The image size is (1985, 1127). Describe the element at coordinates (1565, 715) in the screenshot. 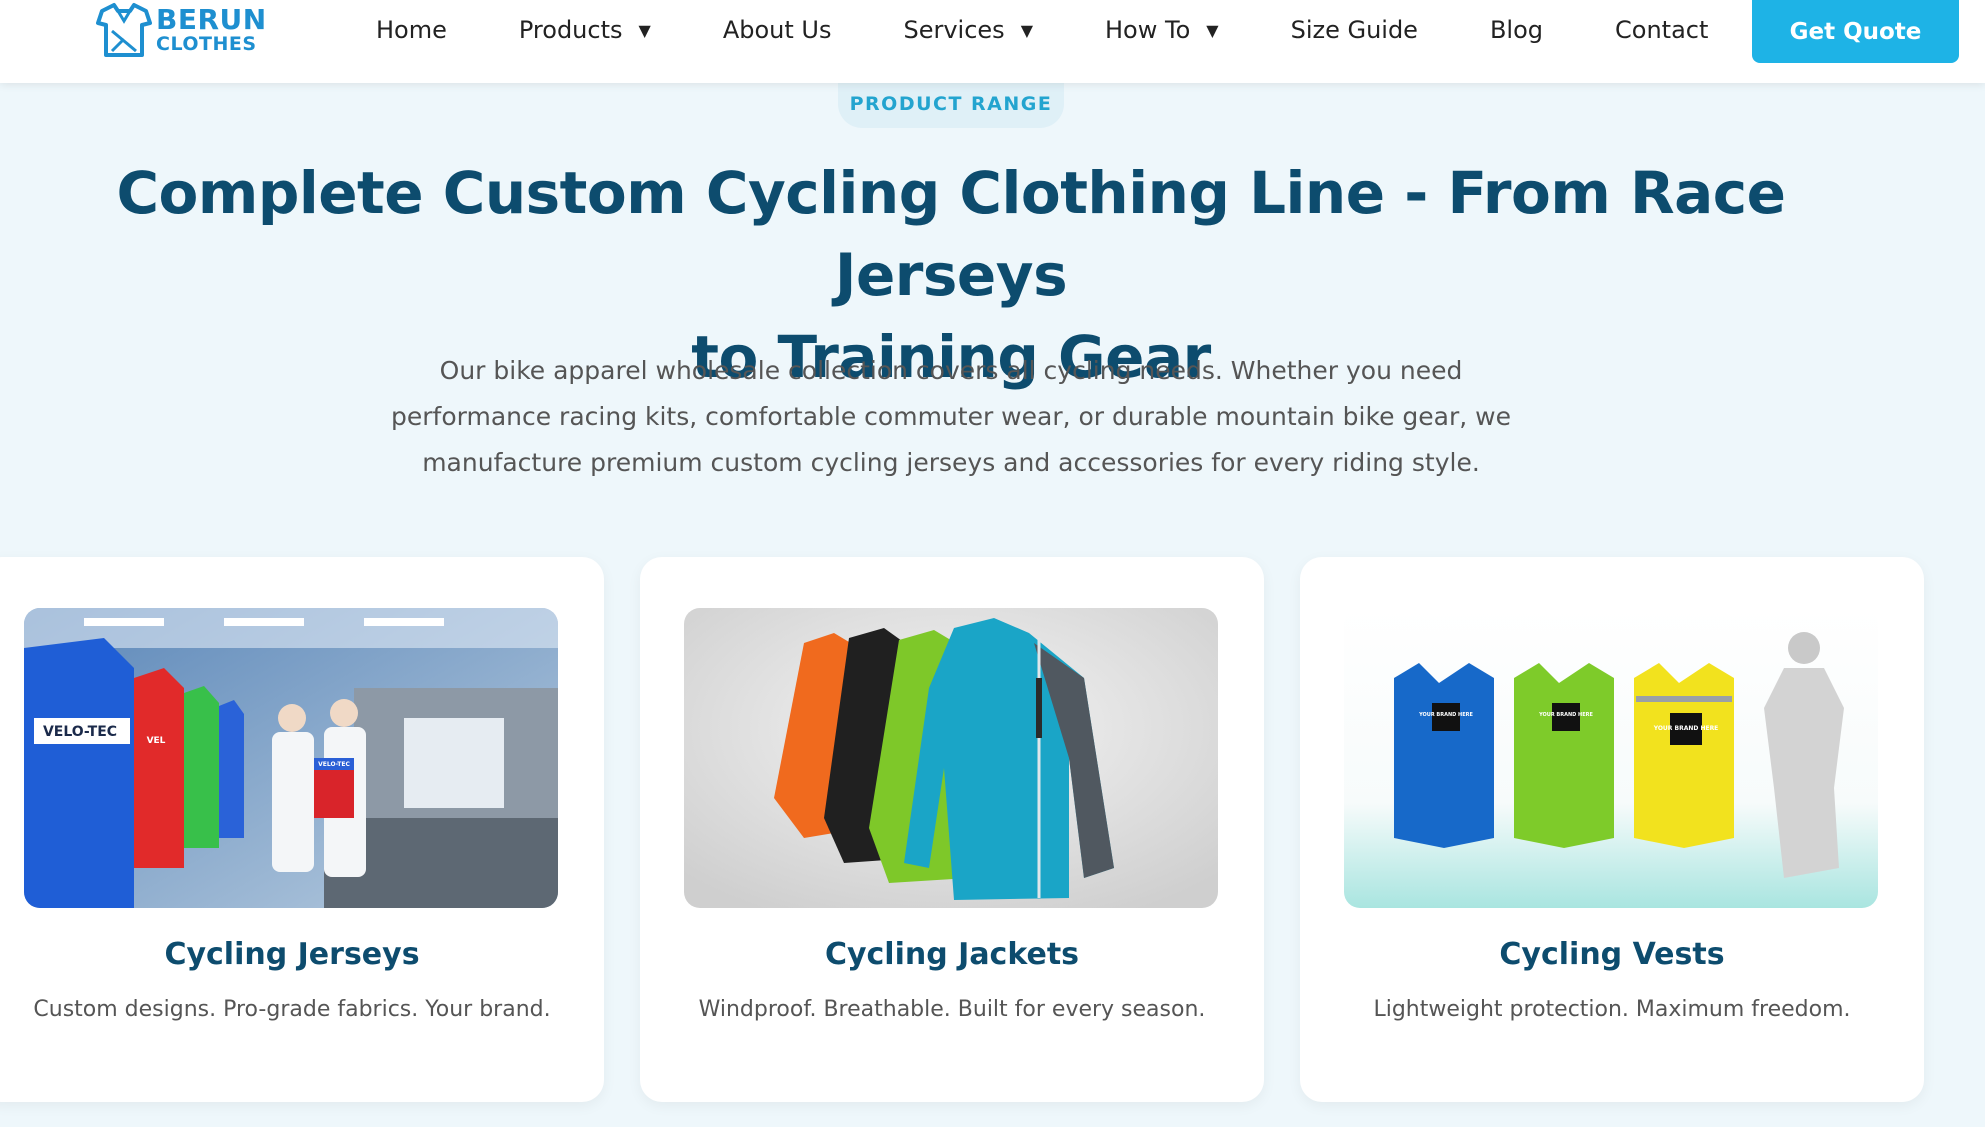

I see `vest-2-print: YOUR BRAND HERE` at that location.